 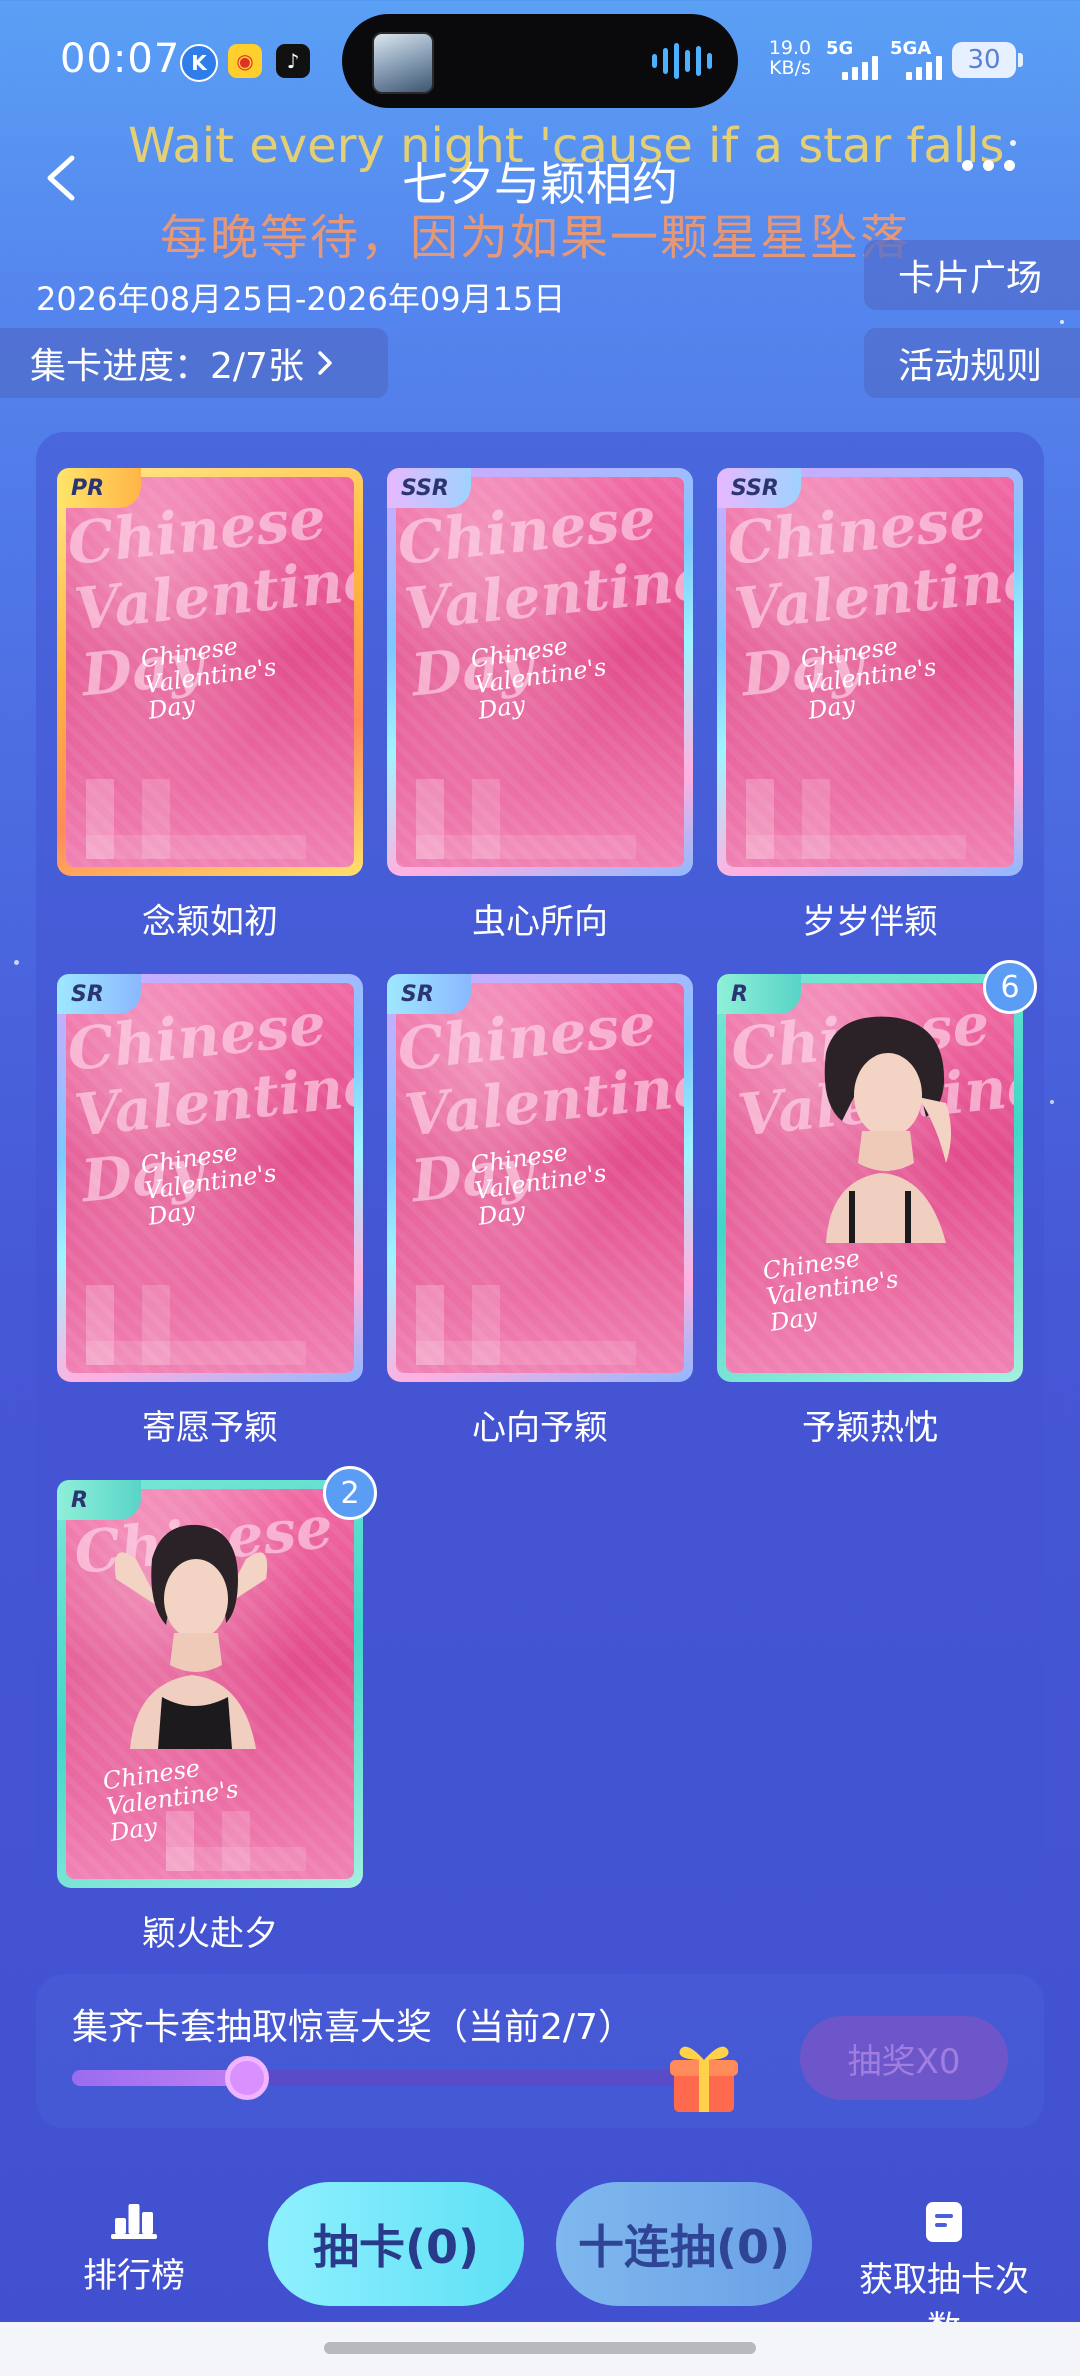 I want to click on reward-progress-knob, so click(x=247, y=2078).